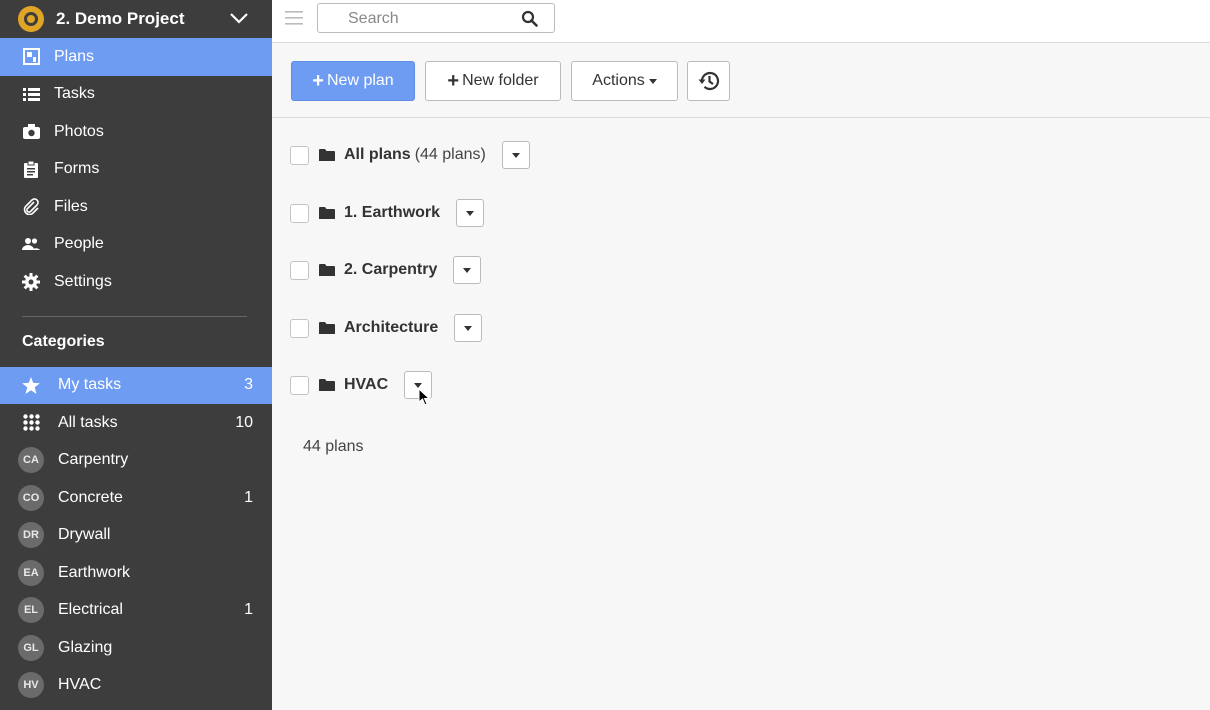 The width and height of the screenshot is (1210, 710). I want to click on actions-label: Actions, so click(618, 81).